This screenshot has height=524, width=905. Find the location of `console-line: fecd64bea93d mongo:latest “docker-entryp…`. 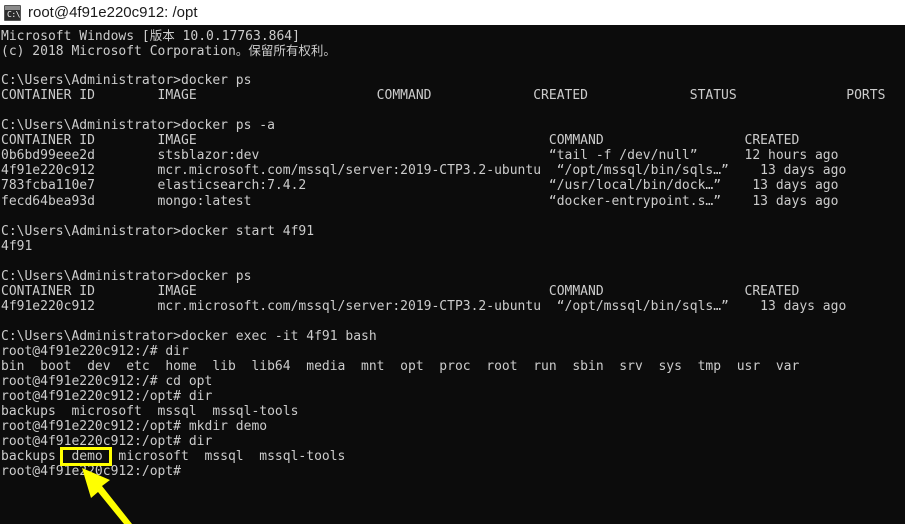

console-line: fecd64bea93d mongo:latest “docker-entryp… is located at coordinates (420, 201).